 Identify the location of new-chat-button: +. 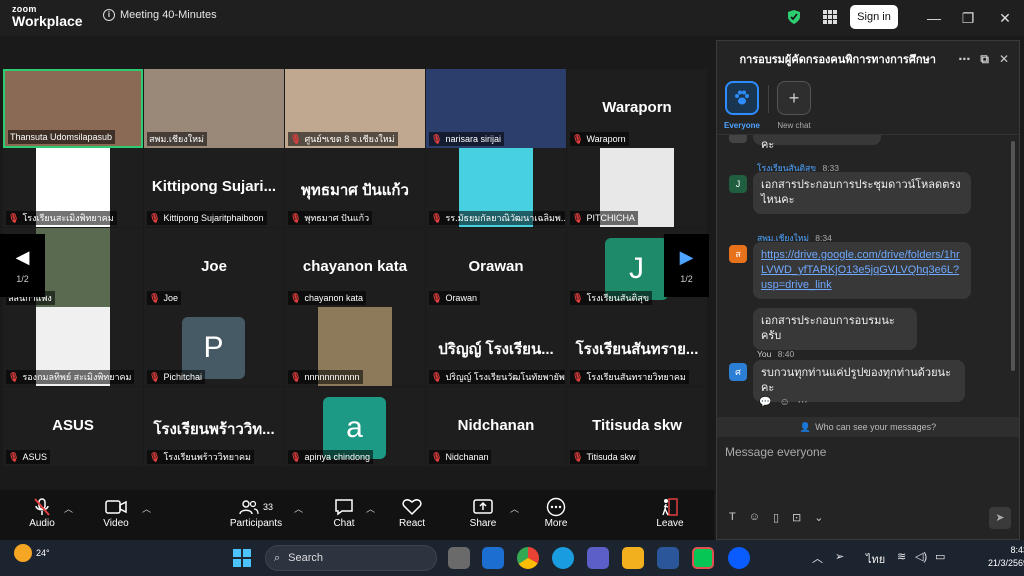
(794, 98).